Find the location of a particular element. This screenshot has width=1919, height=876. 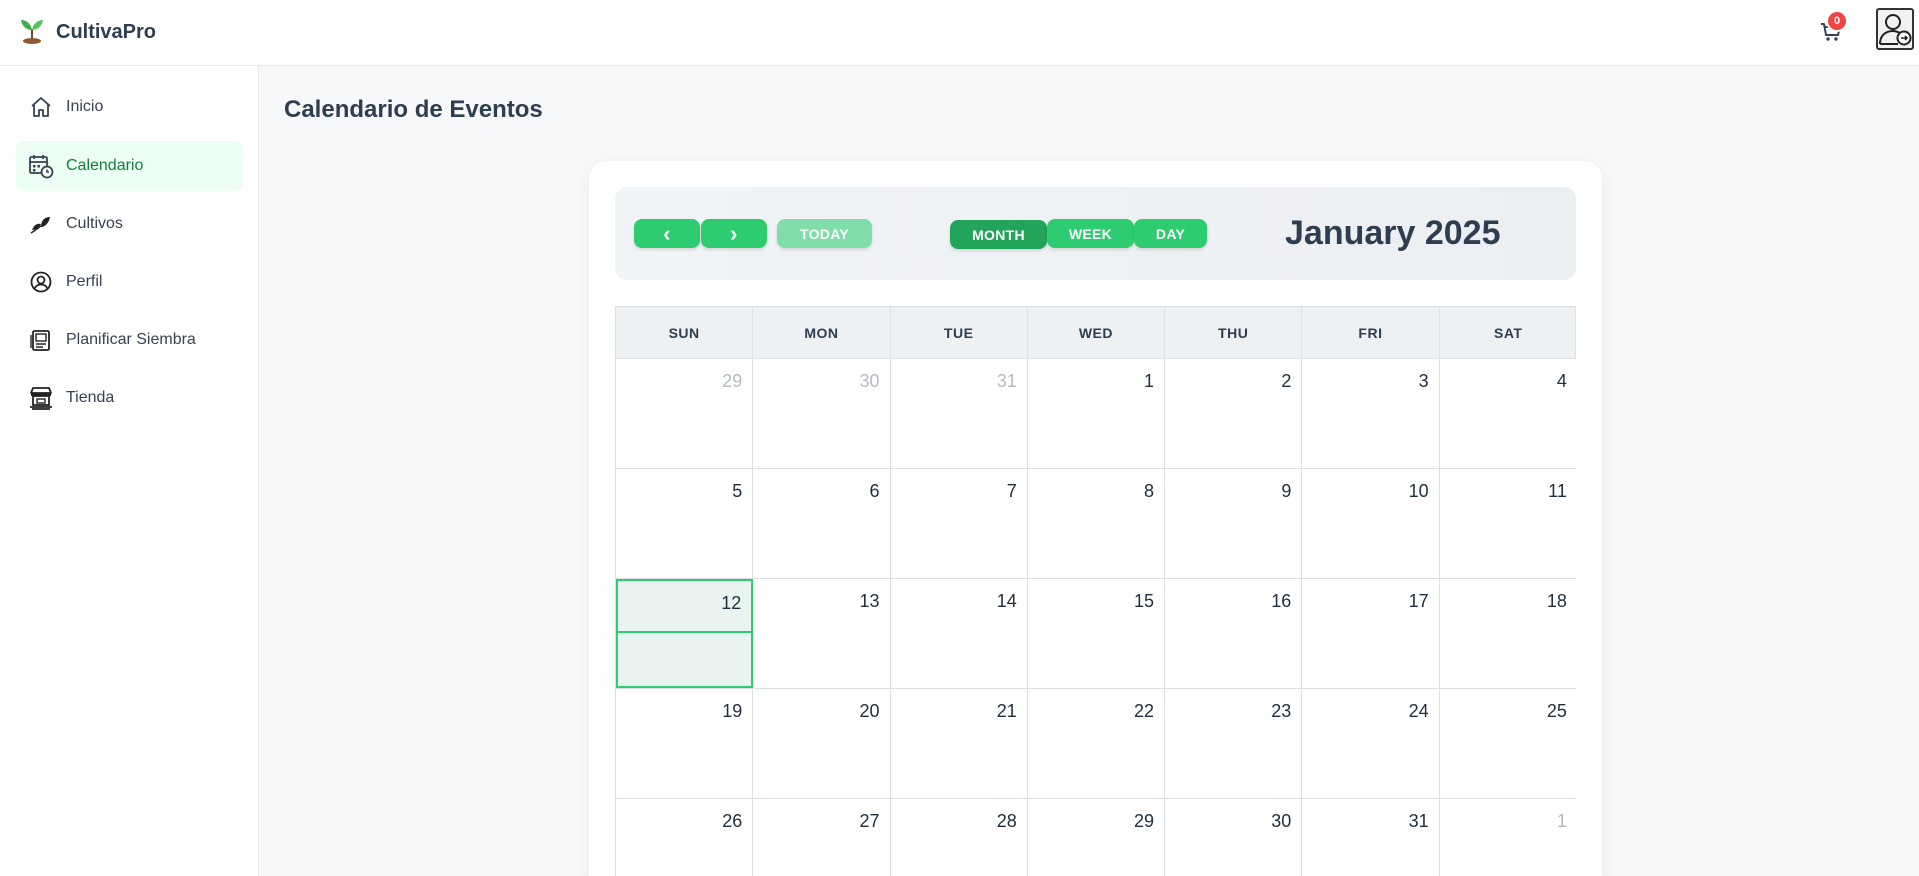

sidebar-item-inicio: Inicio is located at coordinates (129, 107).